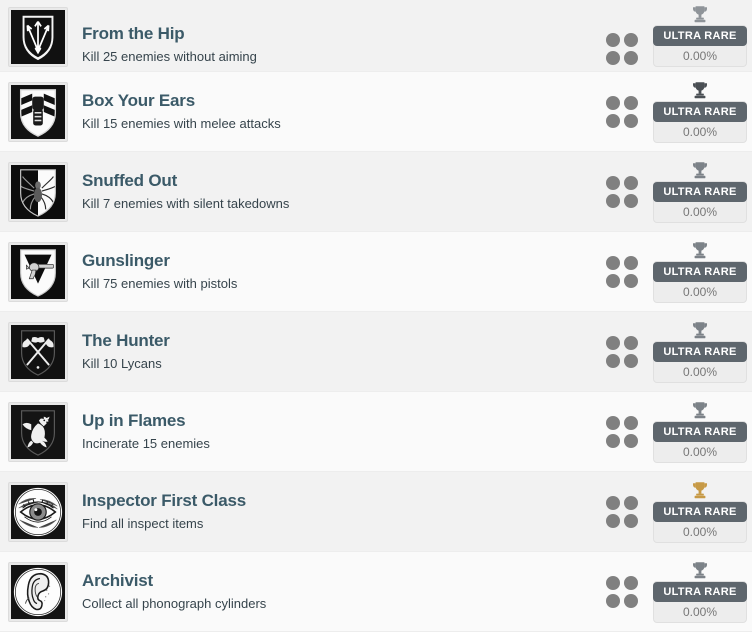 Image resolution: width=752 pixels, height=632 pixels. I want to click on achievement-title: From the Hip, so click(133, 33).